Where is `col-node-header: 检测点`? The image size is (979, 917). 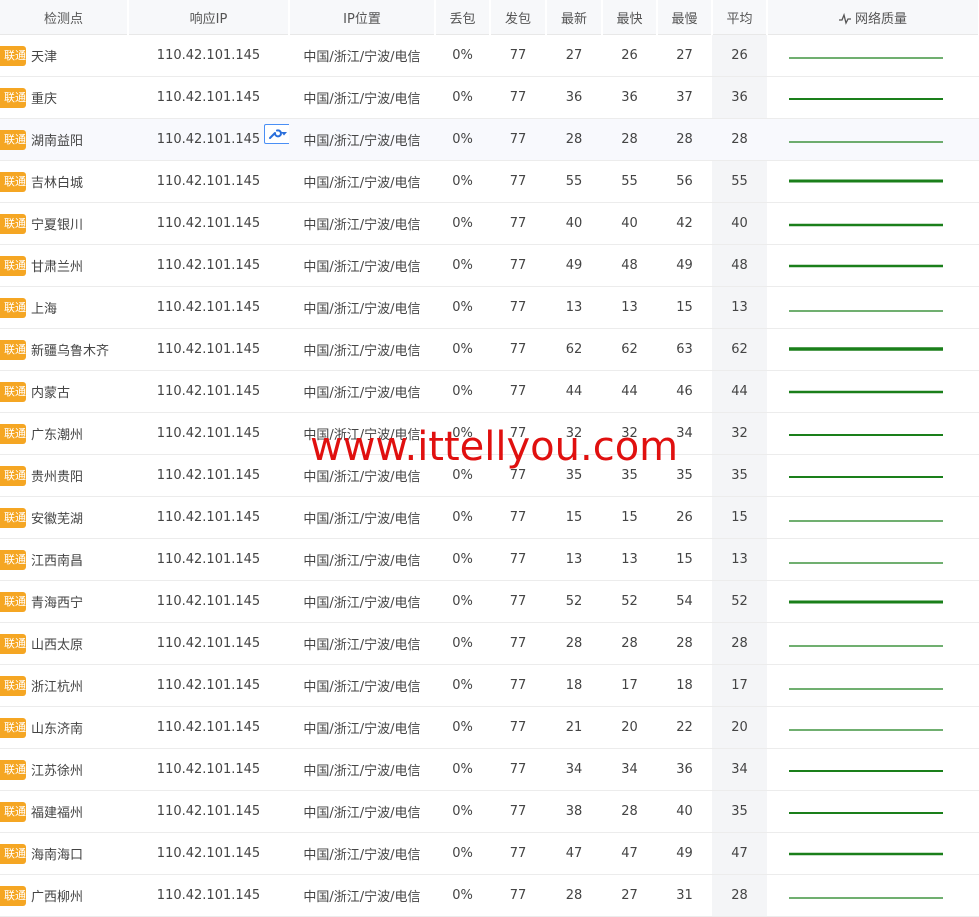 col-node-header: 检测点 is located at coordinates (64, 17).